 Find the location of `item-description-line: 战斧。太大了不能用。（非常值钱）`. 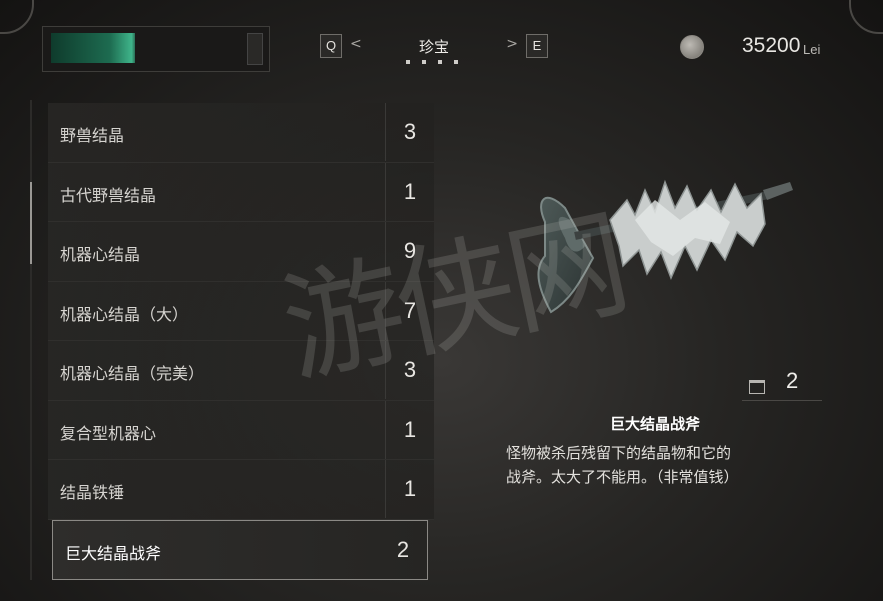

item-description-line: 战斧。太大了不能用。（非常值钱） is located at coordinates (622, 477).